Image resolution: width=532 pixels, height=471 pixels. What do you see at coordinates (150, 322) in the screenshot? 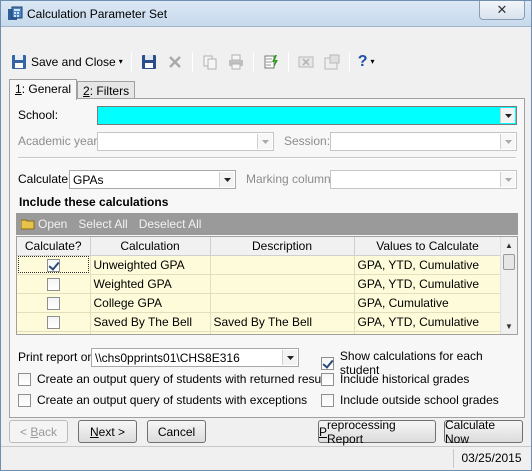
I see `calculation-cell: Saved By The Bell` at bounding box center [150, 322].